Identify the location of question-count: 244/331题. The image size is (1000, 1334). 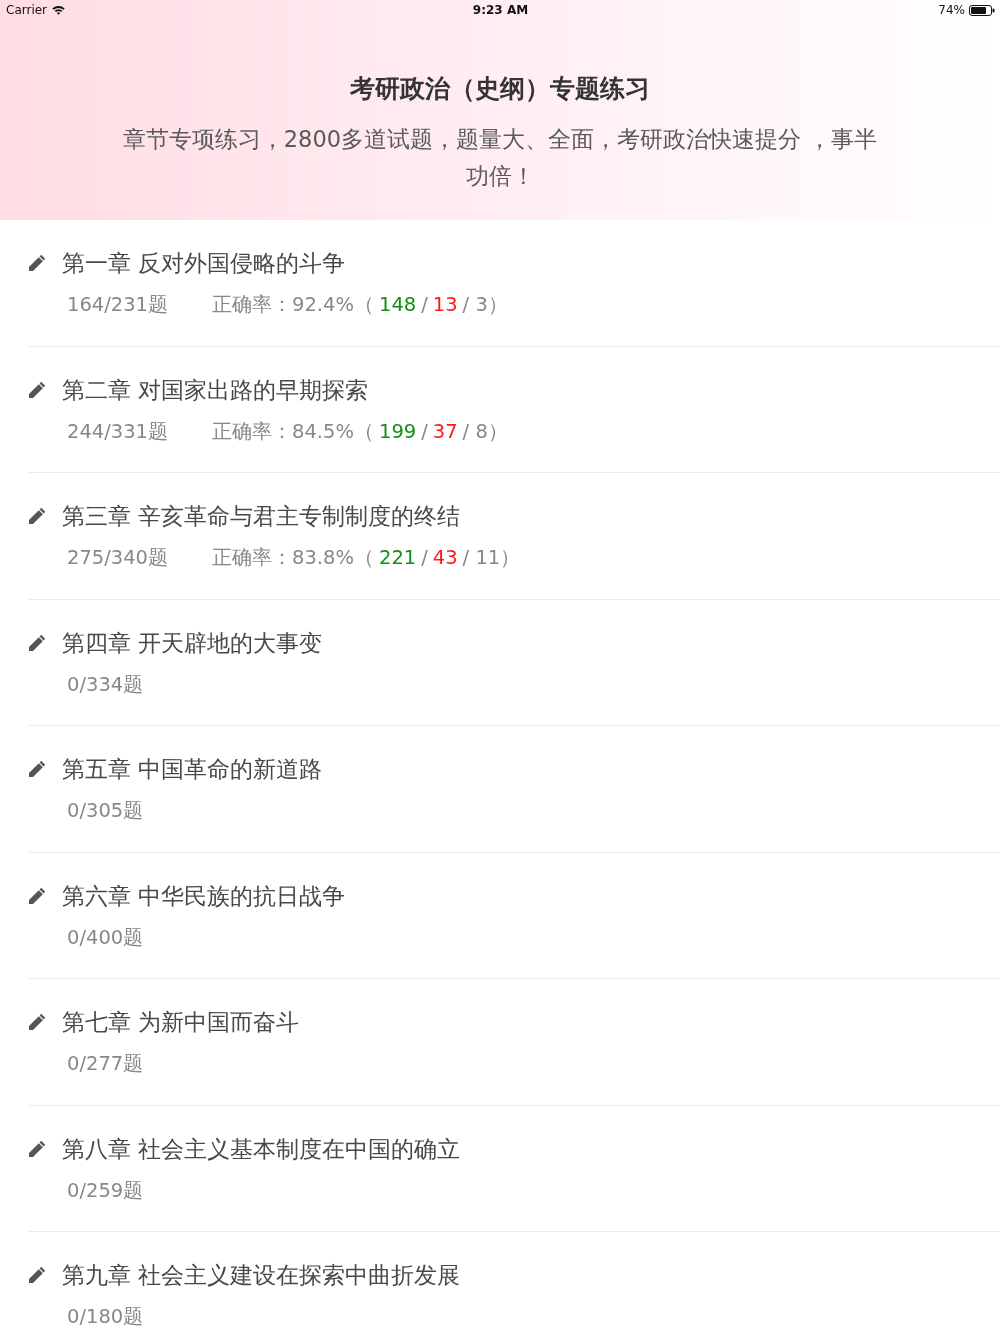
(117, 431).